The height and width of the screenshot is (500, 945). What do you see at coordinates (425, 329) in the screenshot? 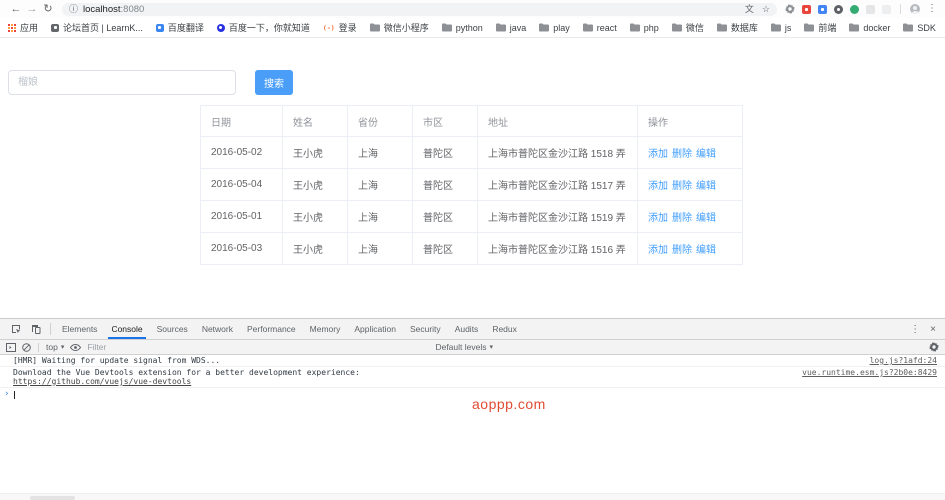
I see `tab-security: Security` at bounding box center [425, 329].